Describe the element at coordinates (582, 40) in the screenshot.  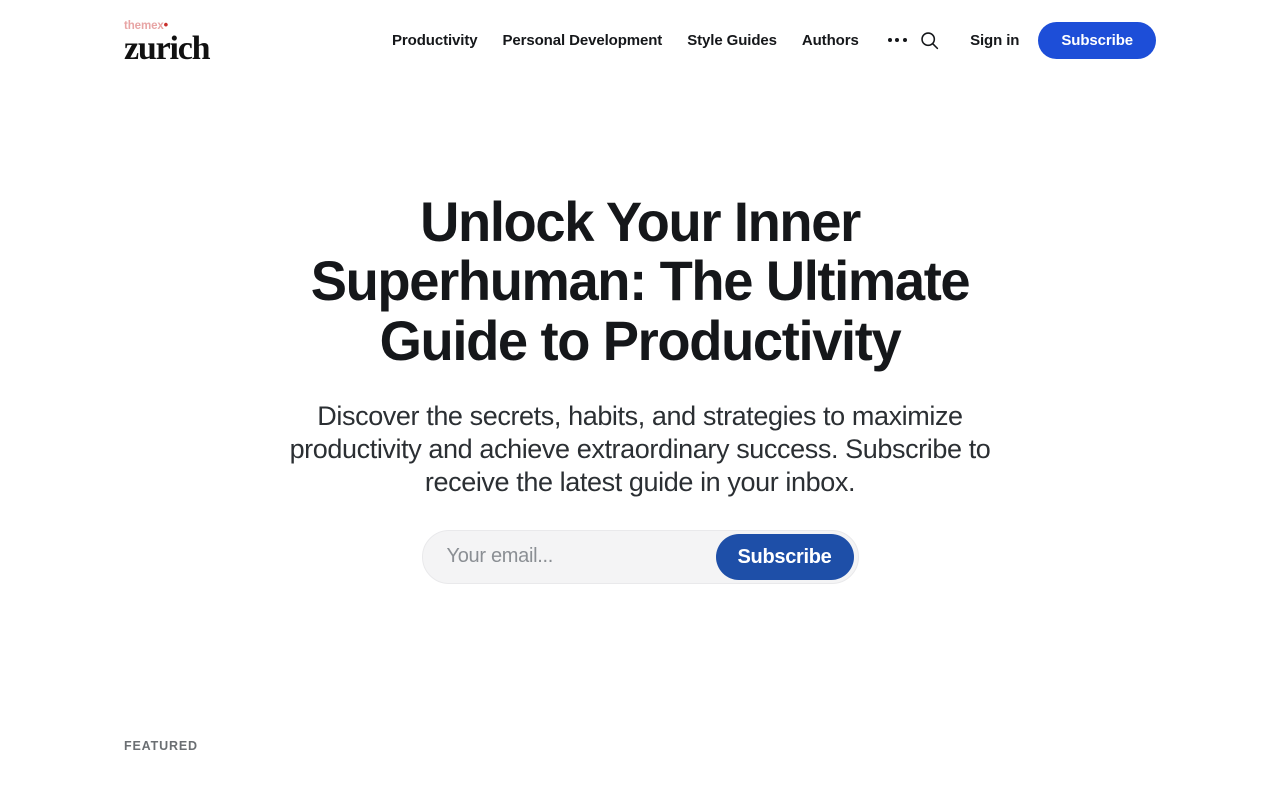
I see `nav-item-personal-development: Personal Development` at that location.